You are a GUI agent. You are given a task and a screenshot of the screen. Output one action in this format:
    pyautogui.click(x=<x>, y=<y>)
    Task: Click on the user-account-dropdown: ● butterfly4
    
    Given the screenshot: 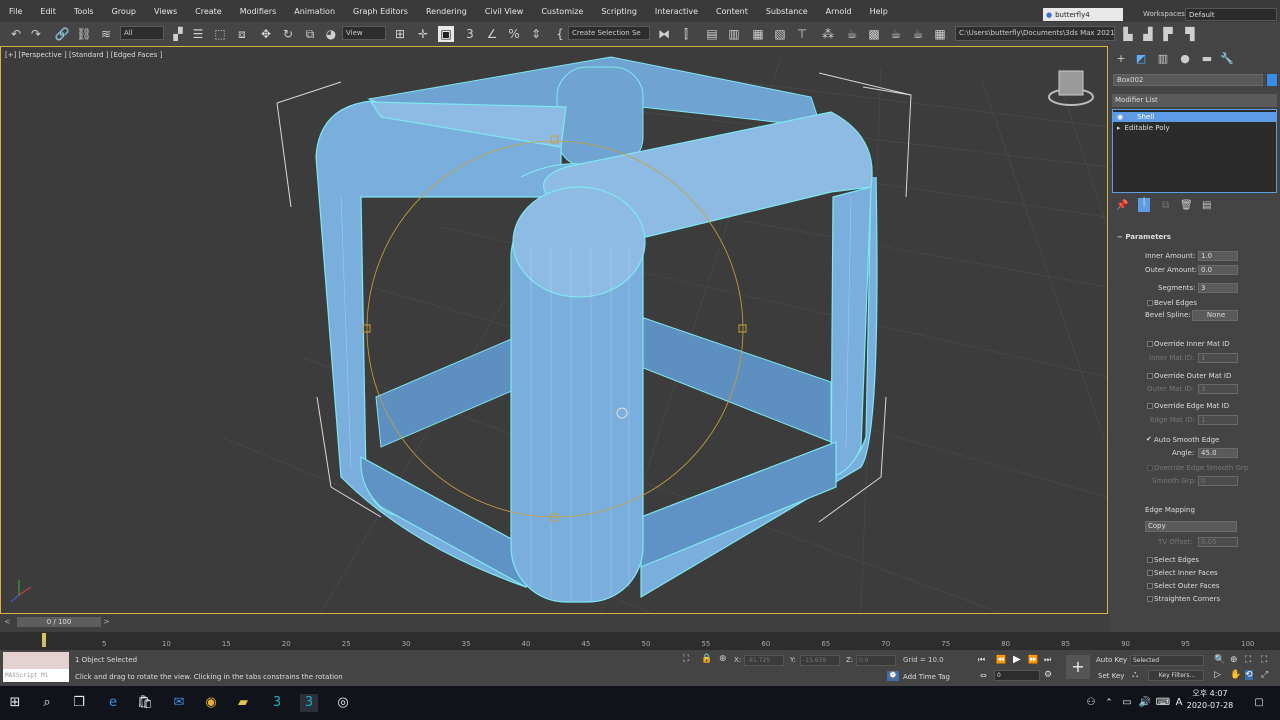 What is the action you would take?
    pyautogui.click(x=1083, y=14)
    